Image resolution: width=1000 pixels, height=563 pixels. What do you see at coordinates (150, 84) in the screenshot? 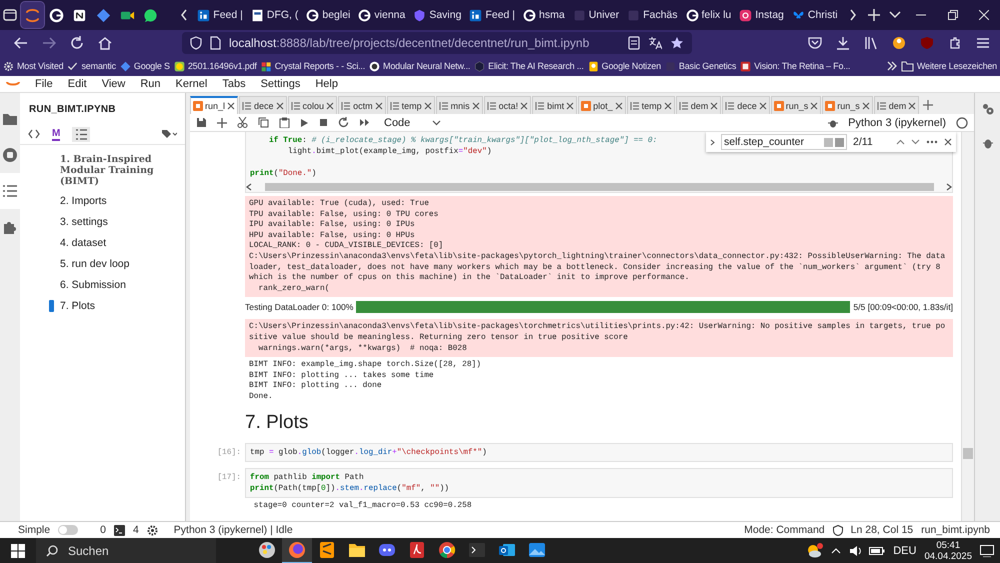
I see `menu-item: Run` at bounding box center [150, 84].